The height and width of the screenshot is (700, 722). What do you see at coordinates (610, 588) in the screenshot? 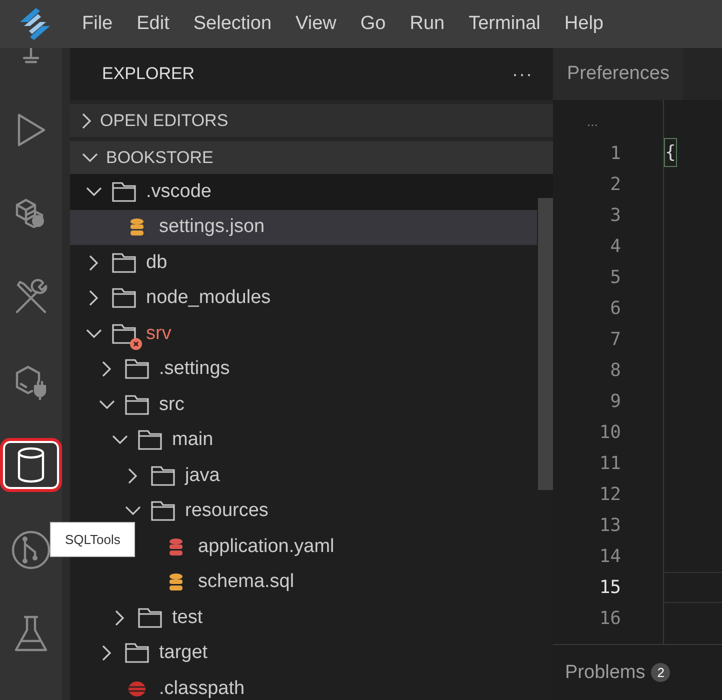
I see `line-number: 15` at bounding box center [610, 588].